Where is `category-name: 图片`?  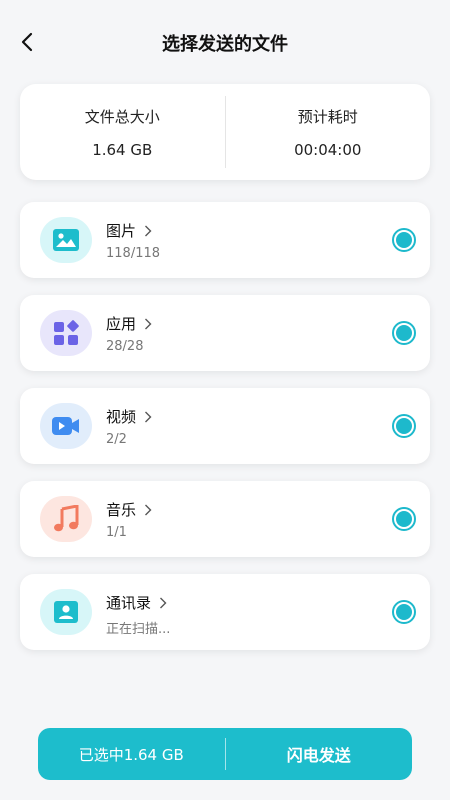
category-name: 图片 is located at coordinates (129, 230).